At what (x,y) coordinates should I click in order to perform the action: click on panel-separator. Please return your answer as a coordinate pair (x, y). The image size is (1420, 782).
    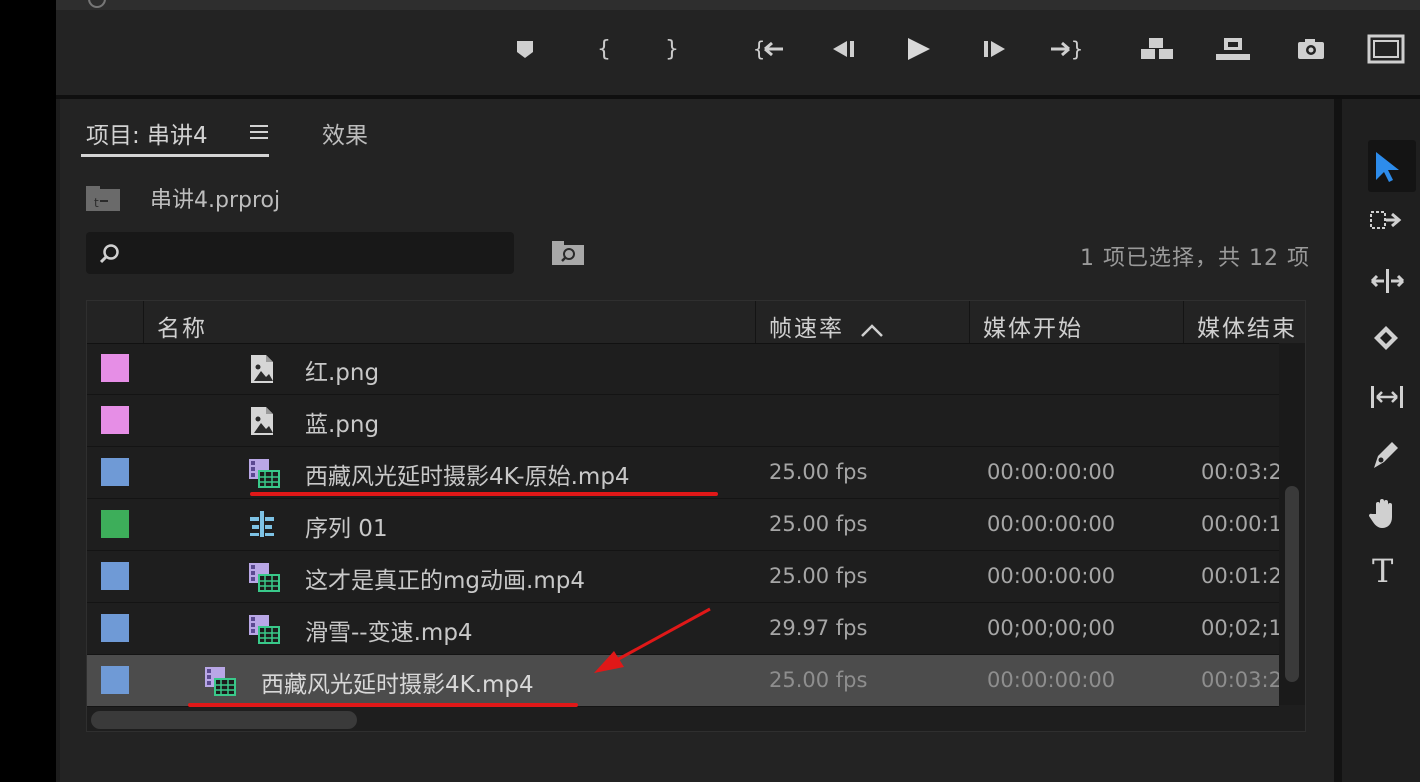
    Looking at the image, I should click on (1338, 440).